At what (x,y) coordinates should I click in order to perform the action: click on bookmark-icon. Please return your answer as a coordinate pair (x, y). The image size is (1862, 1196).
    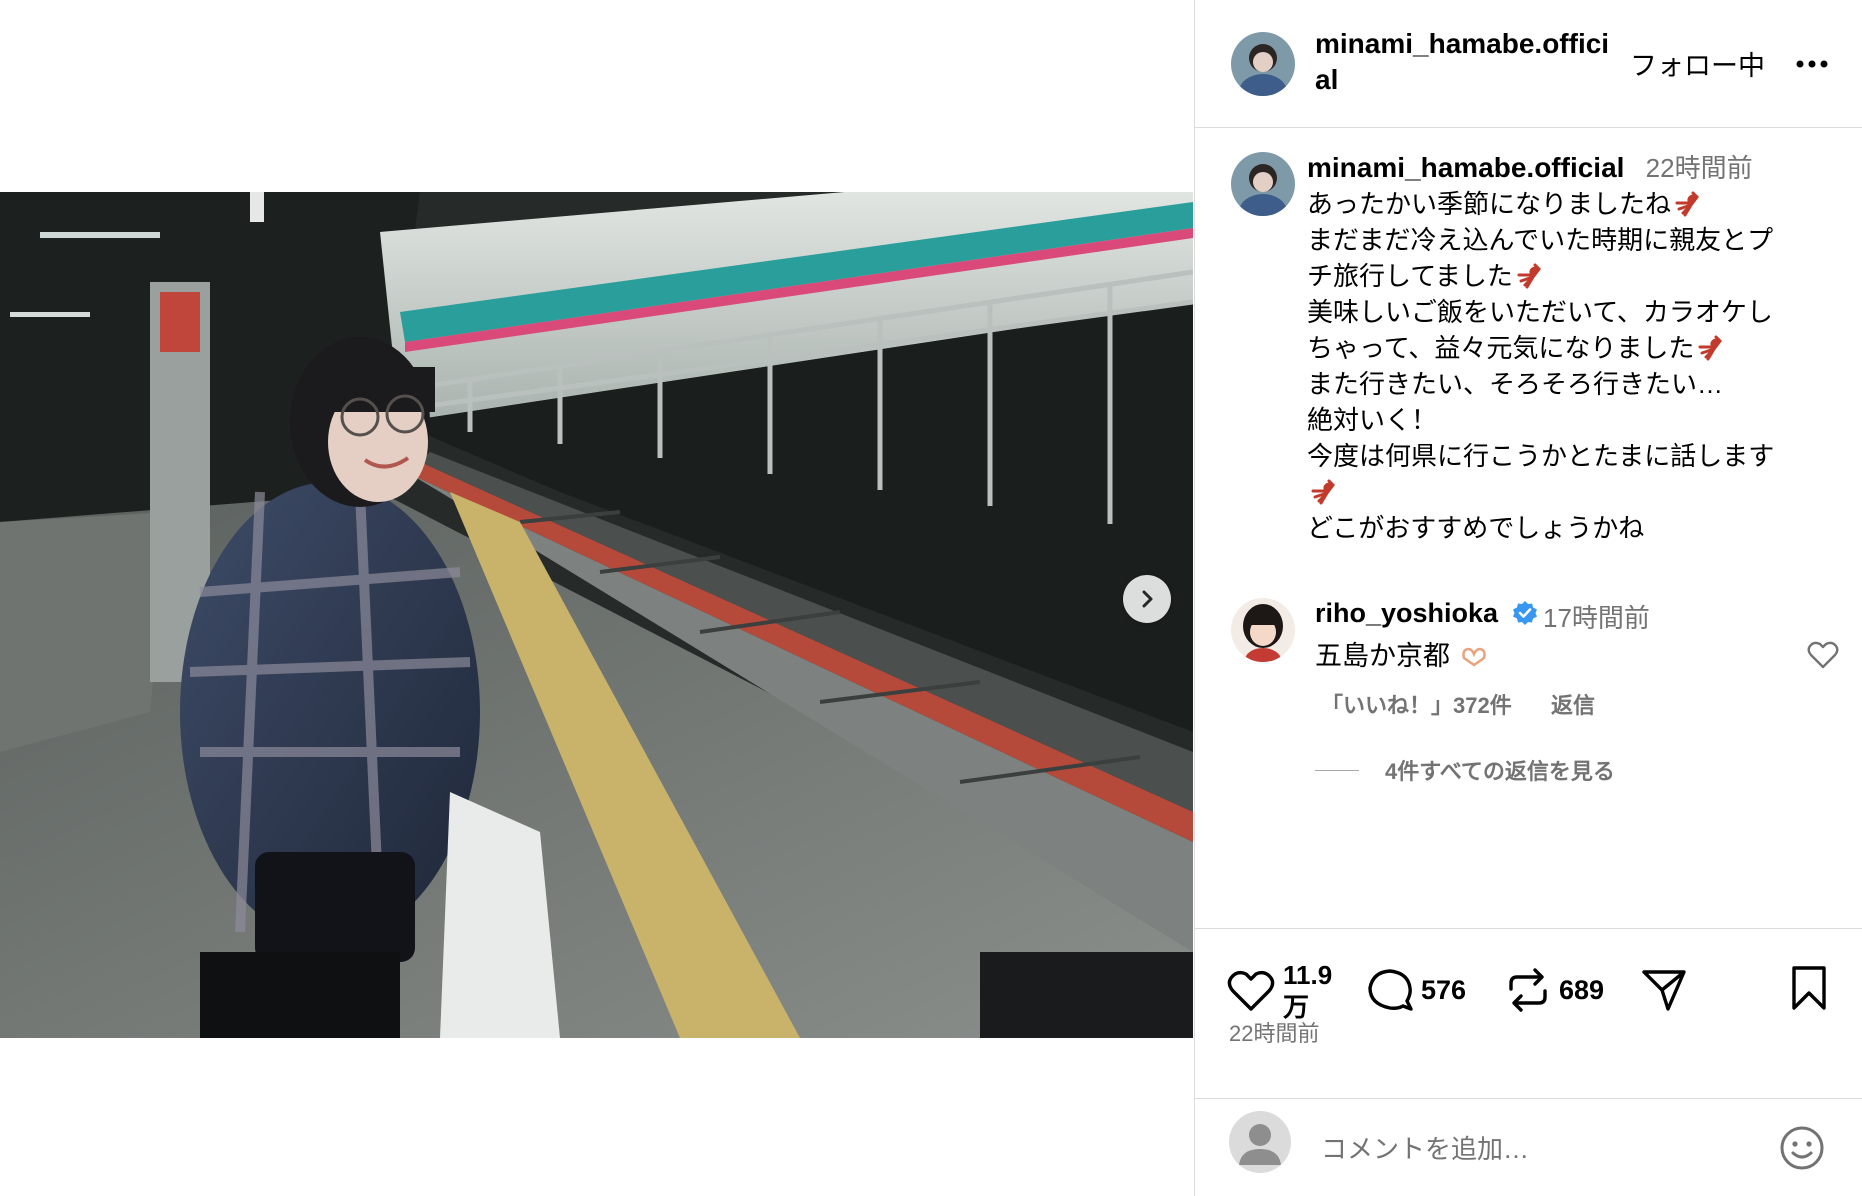
    Looking at the image, I should click on (1809, 988).